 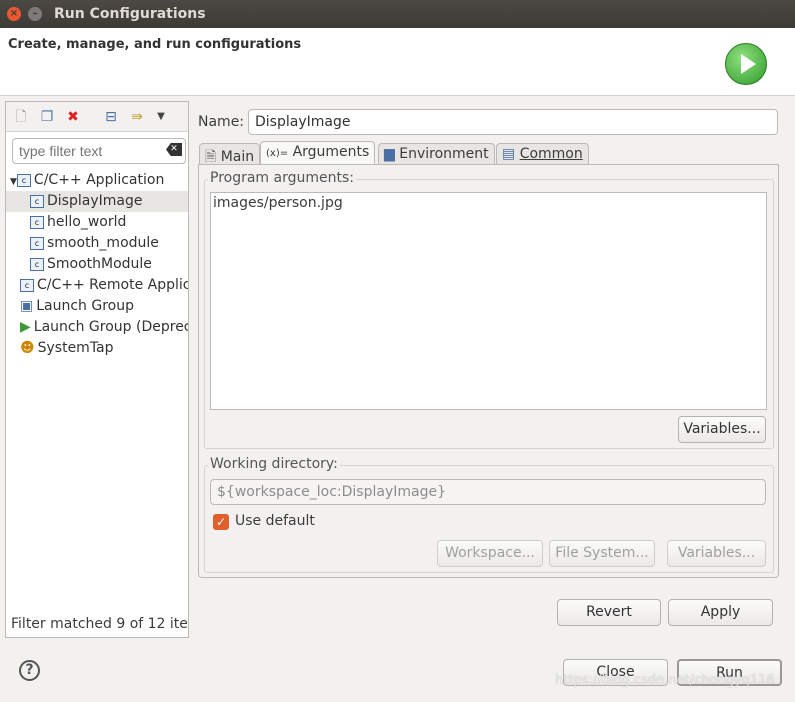 I want to click on main-tab-icon: 🗎, so click(x=211, y=157).